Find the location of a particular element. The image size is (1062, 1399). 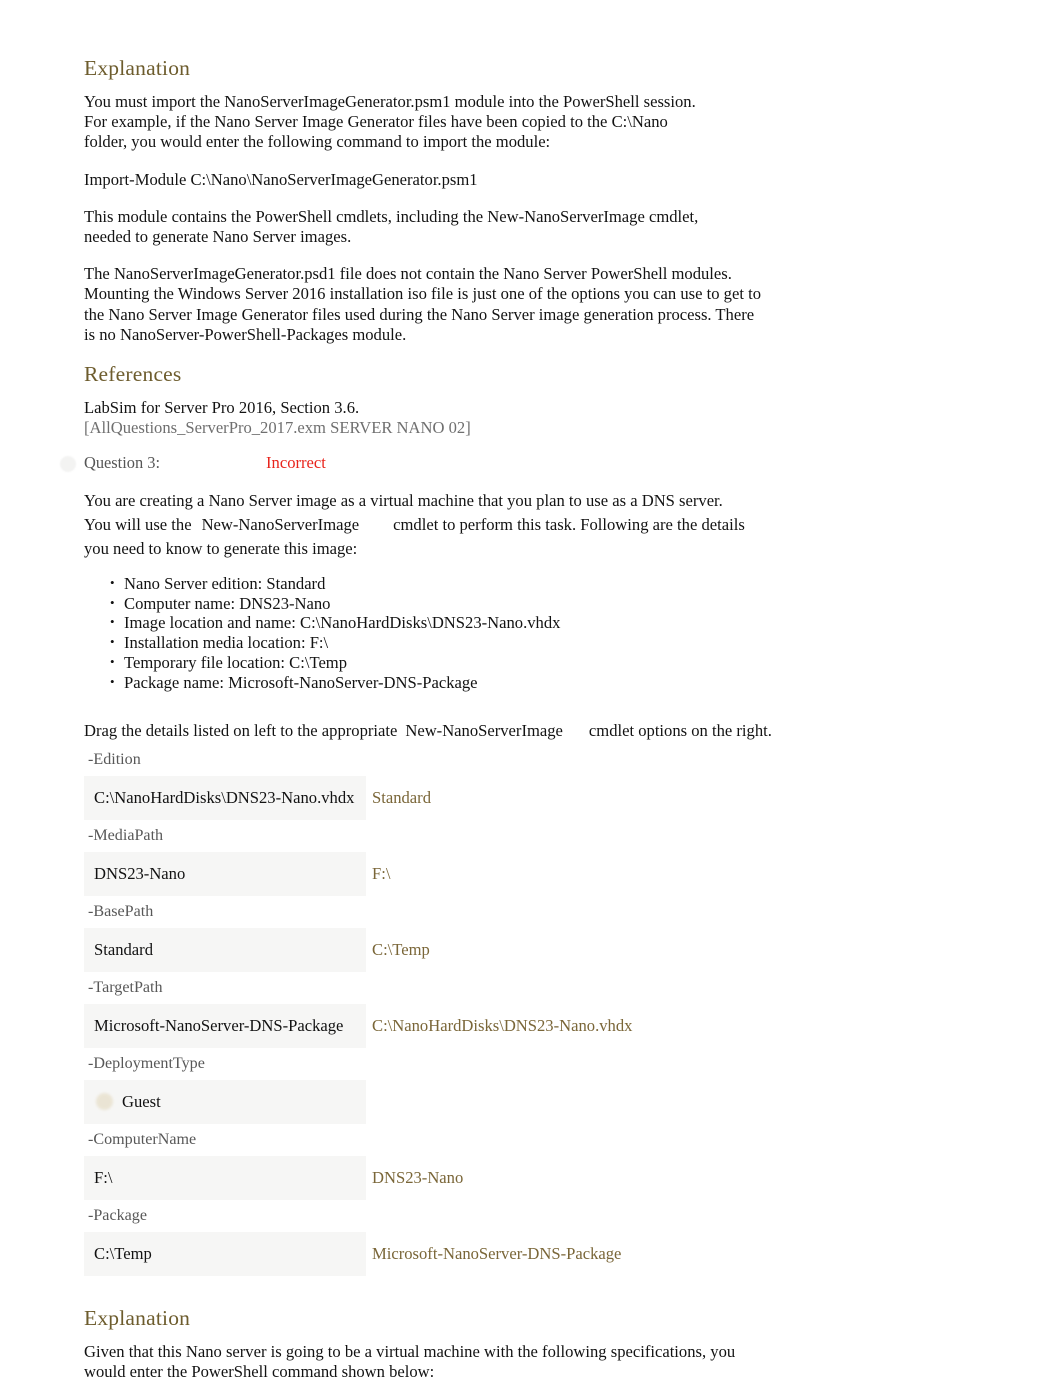

question-status-circle-icon is located at coordinates (68, 463).